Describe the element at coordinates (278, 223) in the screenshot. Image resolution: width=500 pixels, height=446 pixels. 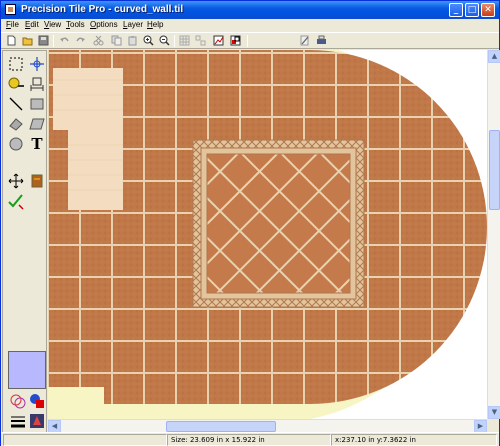
I see `diagonal-insert` at that location.